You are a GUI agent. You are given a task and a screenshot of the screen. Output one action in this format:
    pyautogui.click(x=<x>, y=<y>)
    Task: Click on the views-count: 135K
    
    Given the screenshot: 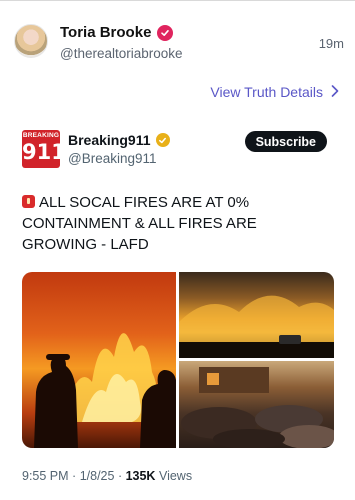 What is the action you would take?
    pyautogui.click(x=140, y=476)
    